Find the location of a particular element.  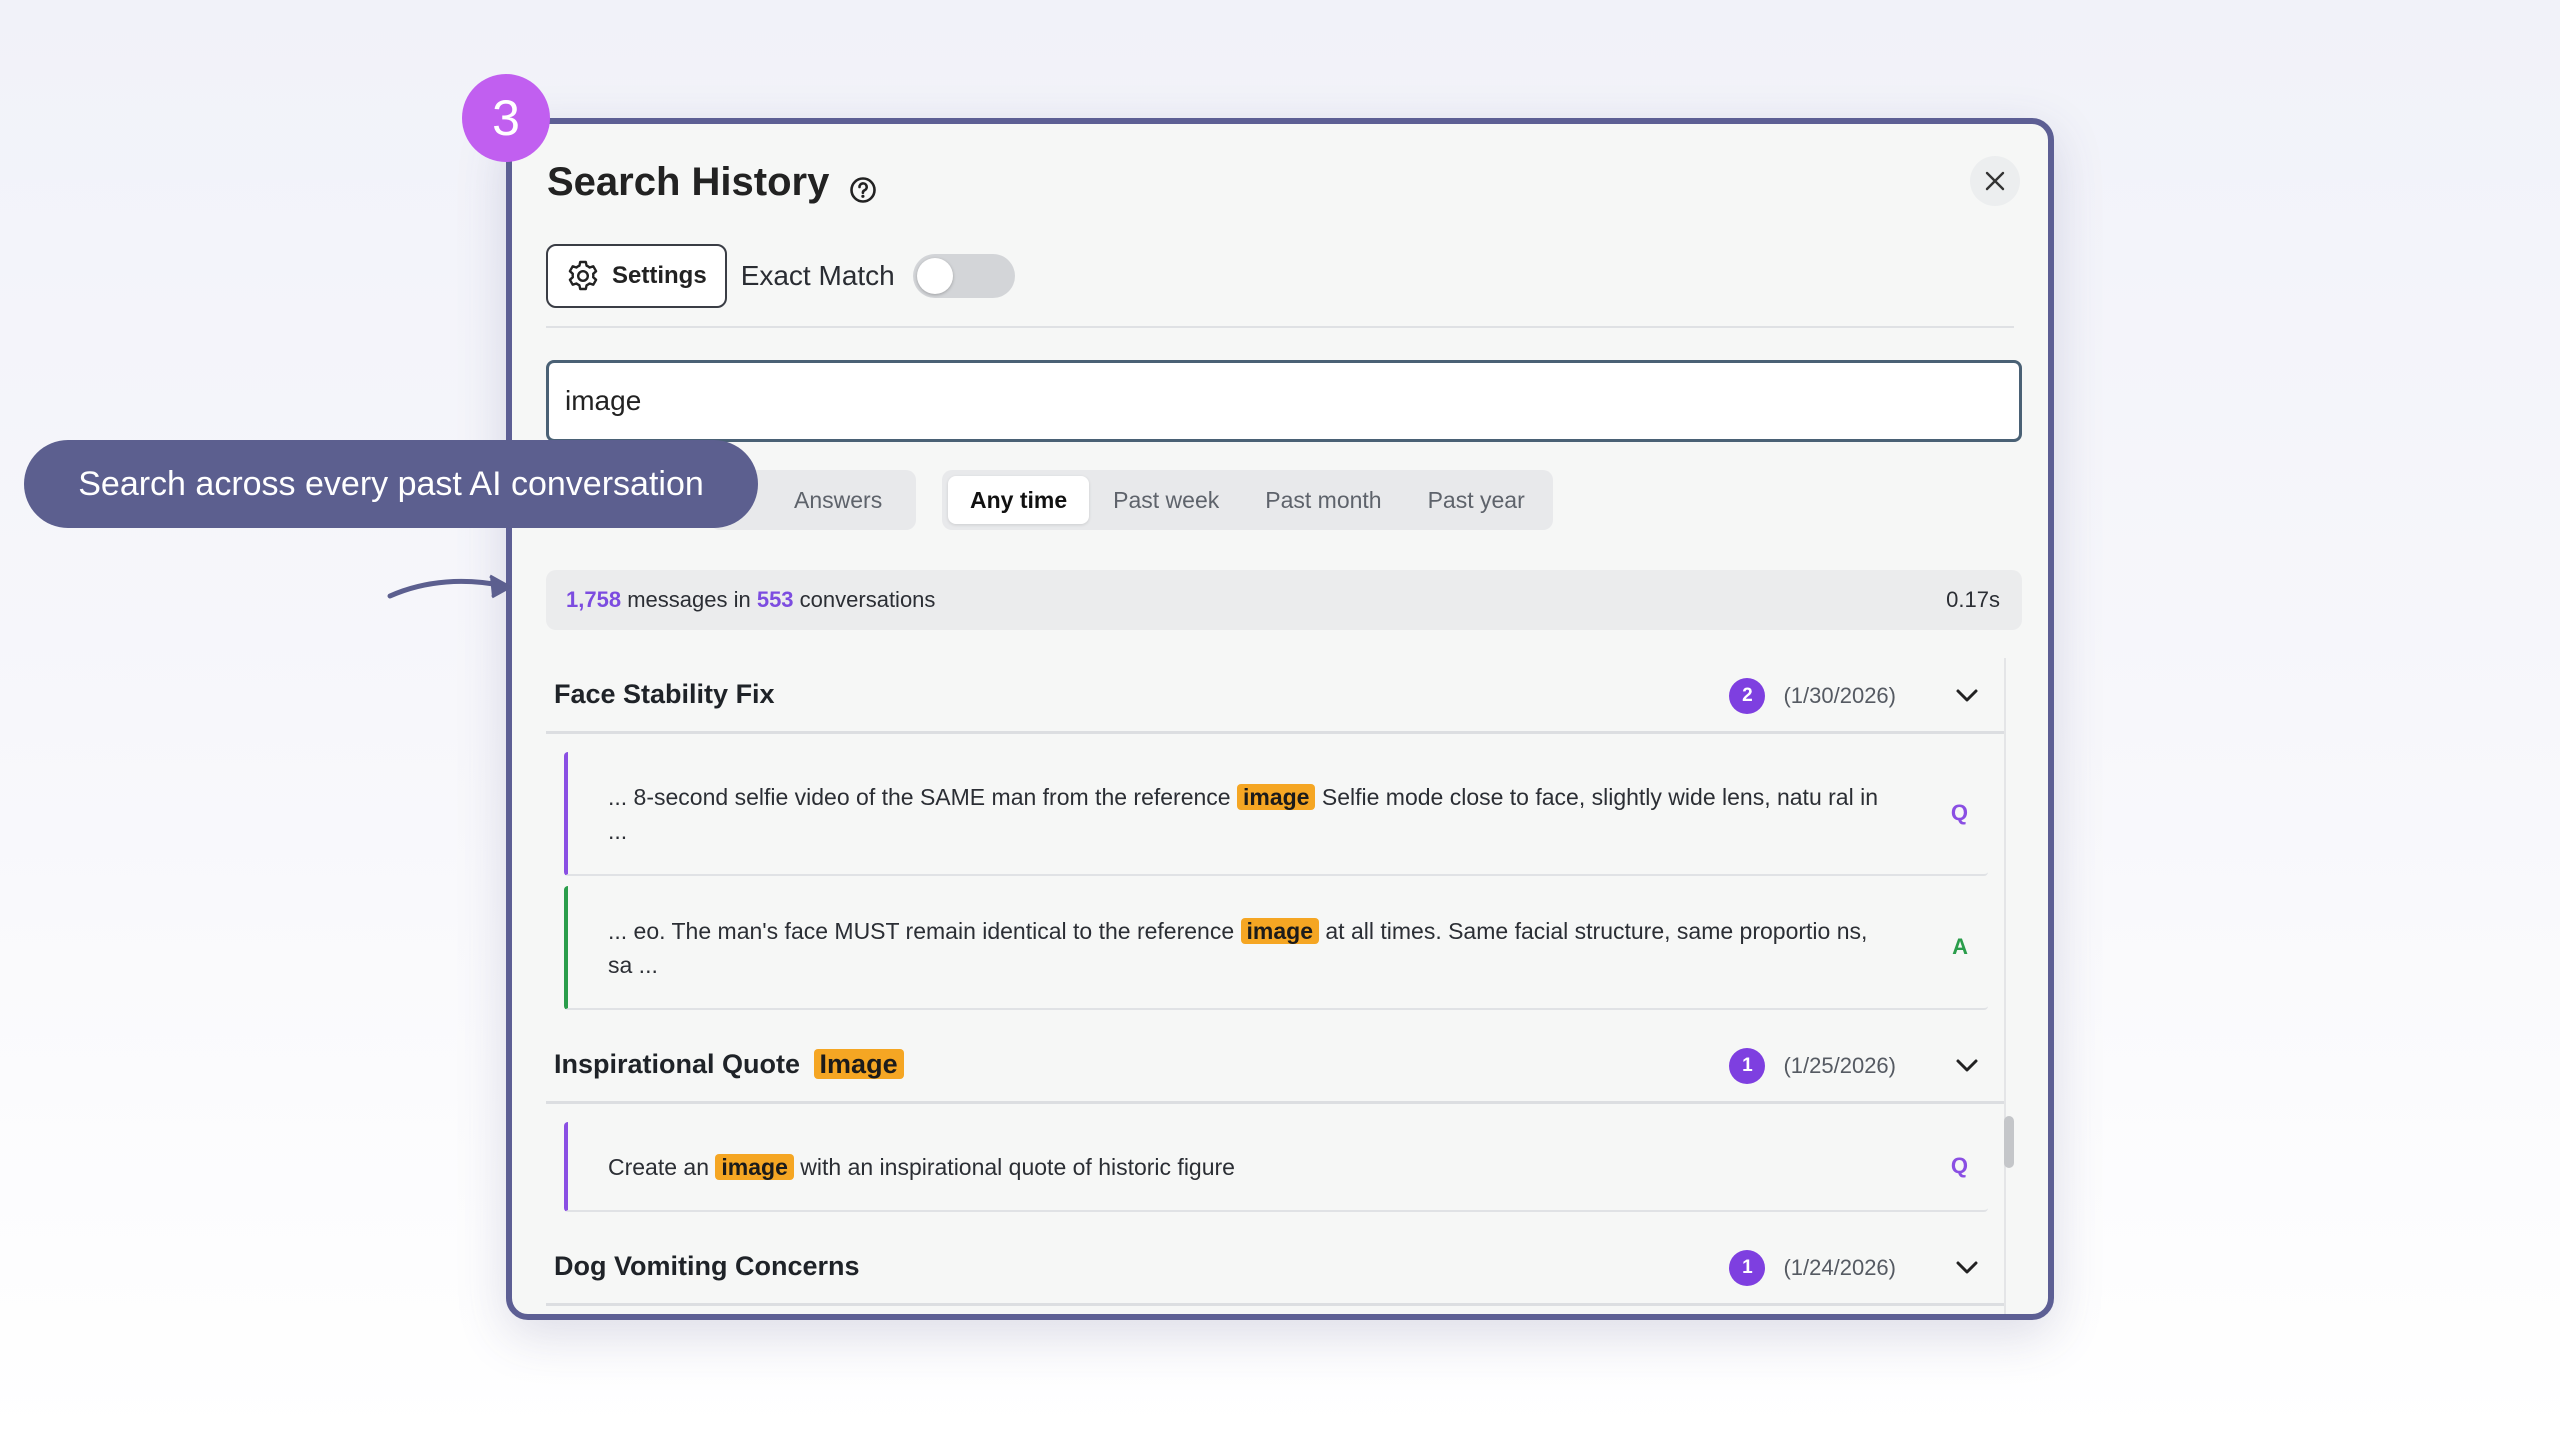

match-count-badge: 2 is located at coordinates (1747, 696).